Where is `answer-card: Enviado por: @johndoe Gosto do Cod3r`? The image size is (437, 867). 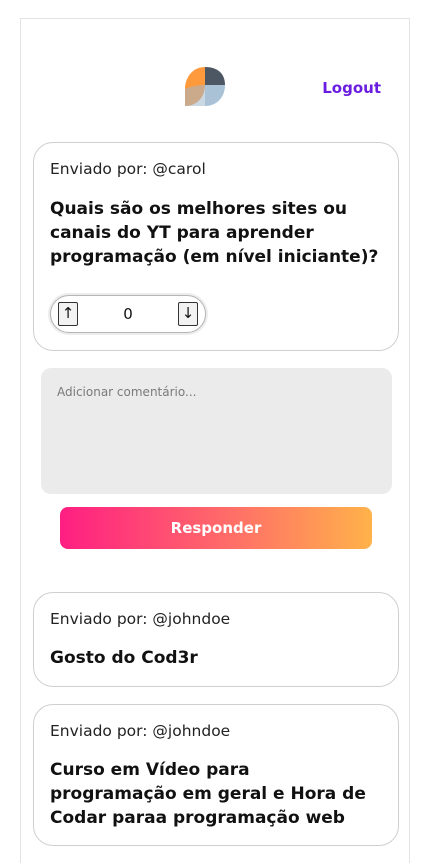 answer-card: Enviado por: @johndoe Gosto do Cod3r is located at coordinates (216, 639).